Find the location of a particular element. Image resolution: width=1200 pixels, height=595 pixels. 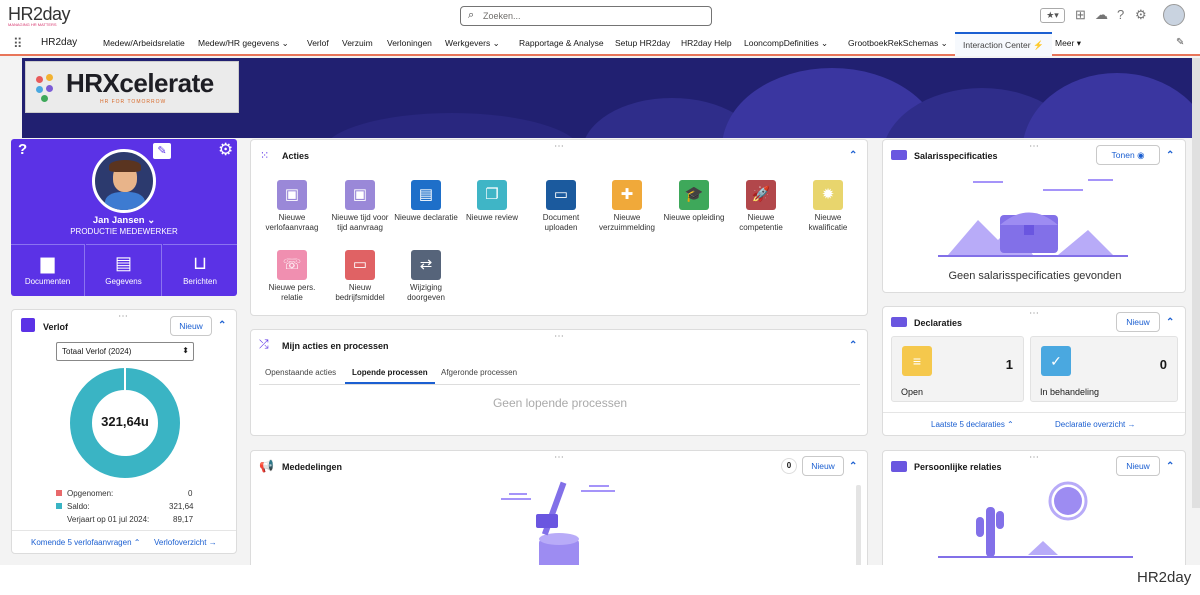

nav-item-medew-arbeidsrelatie: Medew/Arbeidsrelatie is located at coordinates (144, 43).